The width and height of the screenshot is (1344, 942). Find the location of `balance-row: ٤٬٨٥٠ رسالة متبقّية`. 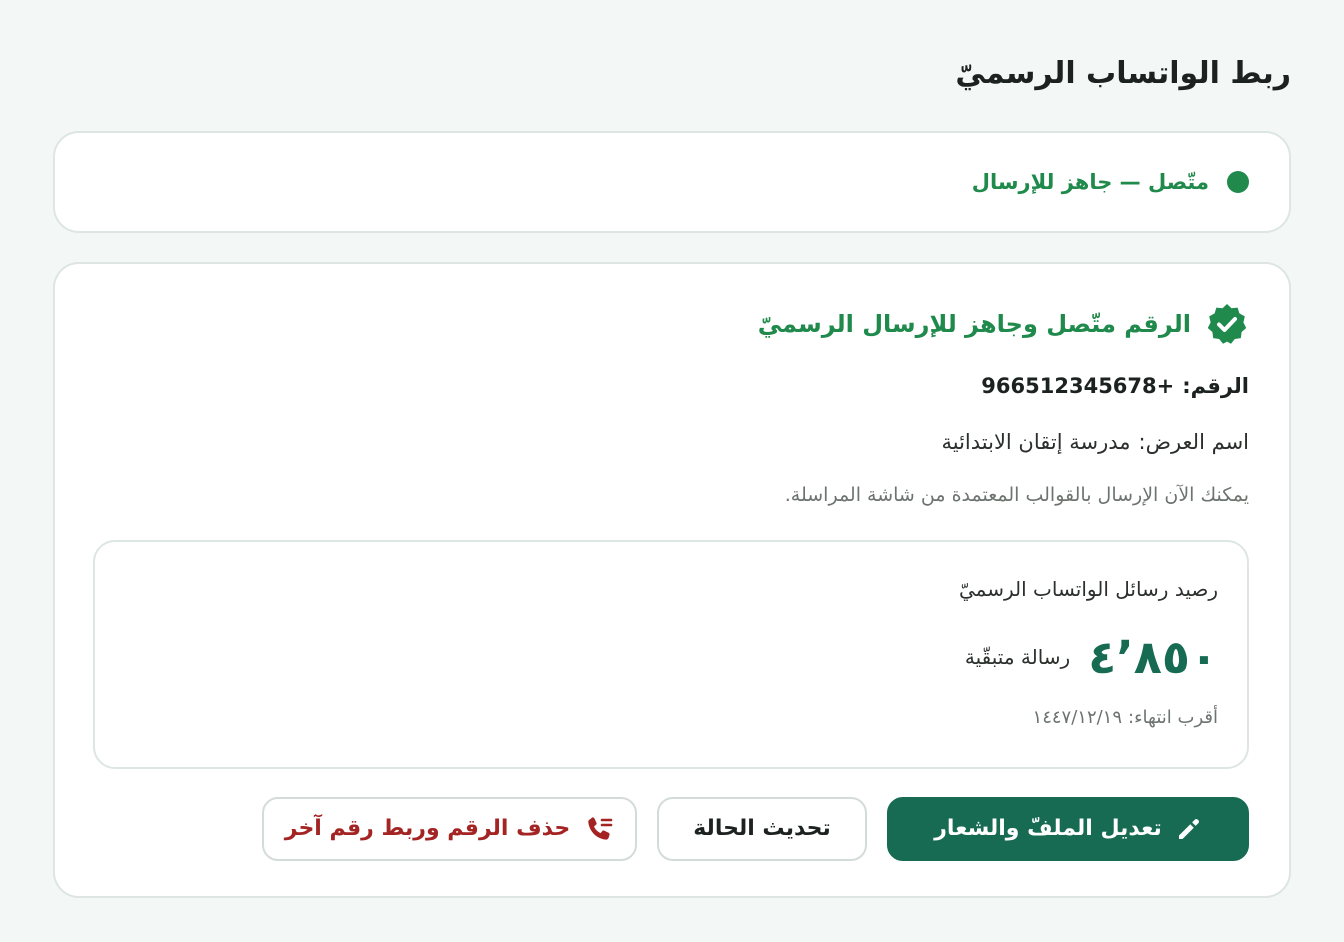

balance-row: ٤٬٨٥٠ رسالة متبقّية is located at coordinates (1091, 657).